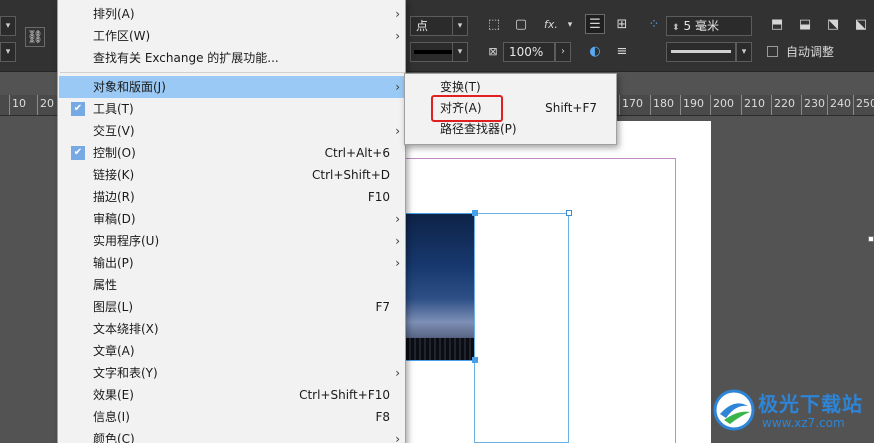  I want to click on auto-fit-label: 自动调整, so click(810, 52).